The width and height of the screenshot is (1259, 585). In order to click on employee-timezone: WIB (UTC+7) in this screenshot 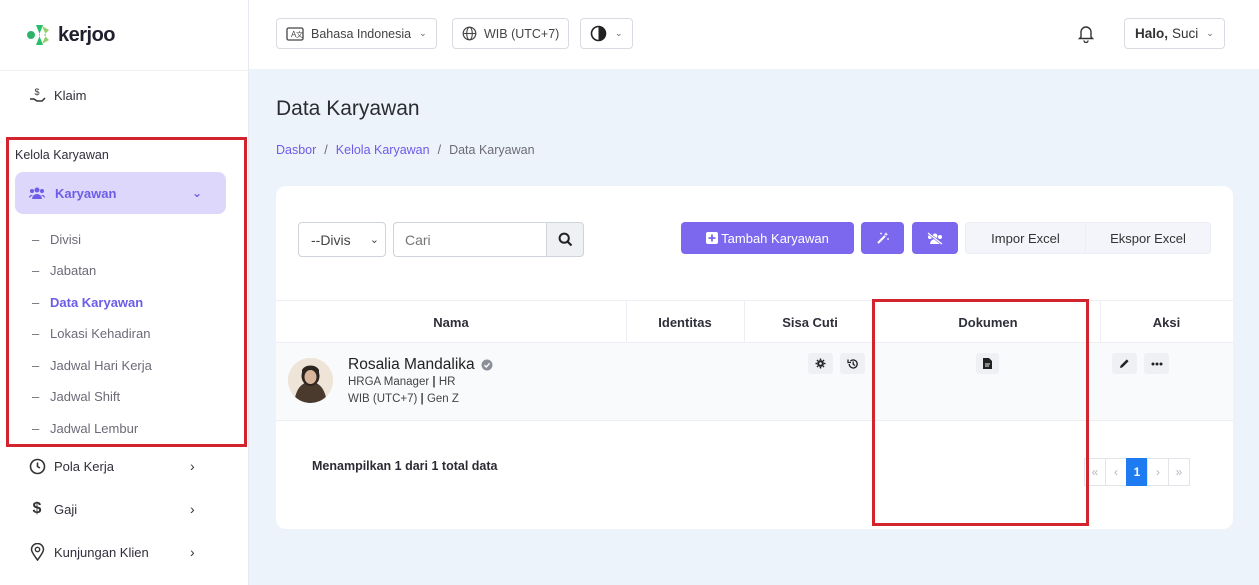, I will do `click(383, 399)`.